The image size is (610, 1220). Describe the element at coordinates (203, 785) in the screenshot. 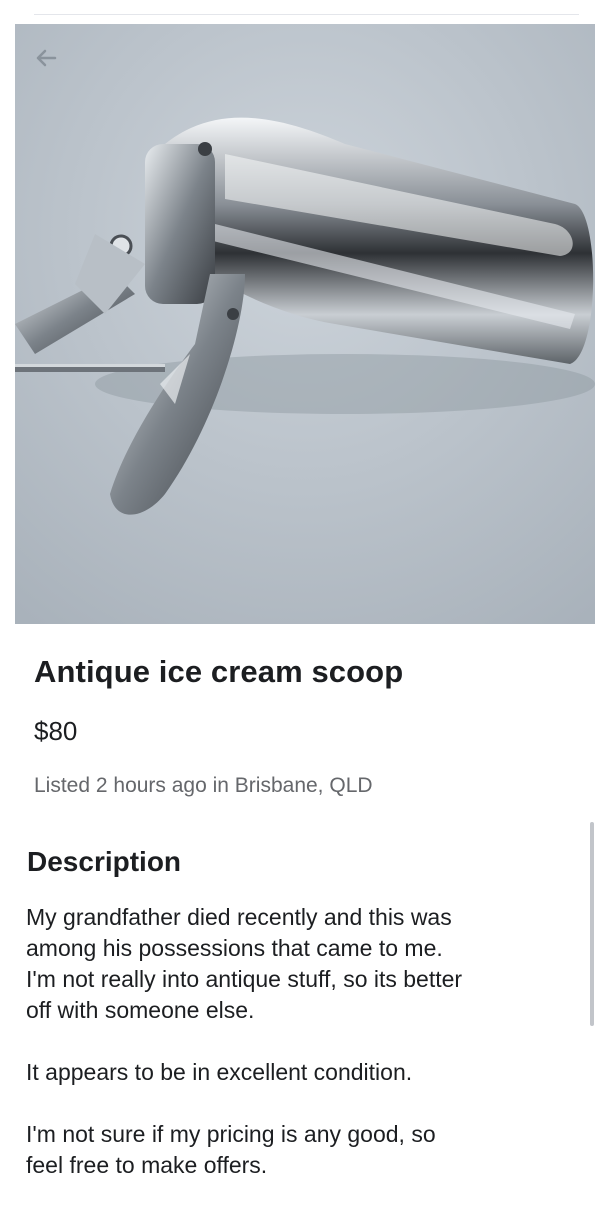

I see `listing-meta: Listed 2 hours ago in Brisbane, QLD` at that location.